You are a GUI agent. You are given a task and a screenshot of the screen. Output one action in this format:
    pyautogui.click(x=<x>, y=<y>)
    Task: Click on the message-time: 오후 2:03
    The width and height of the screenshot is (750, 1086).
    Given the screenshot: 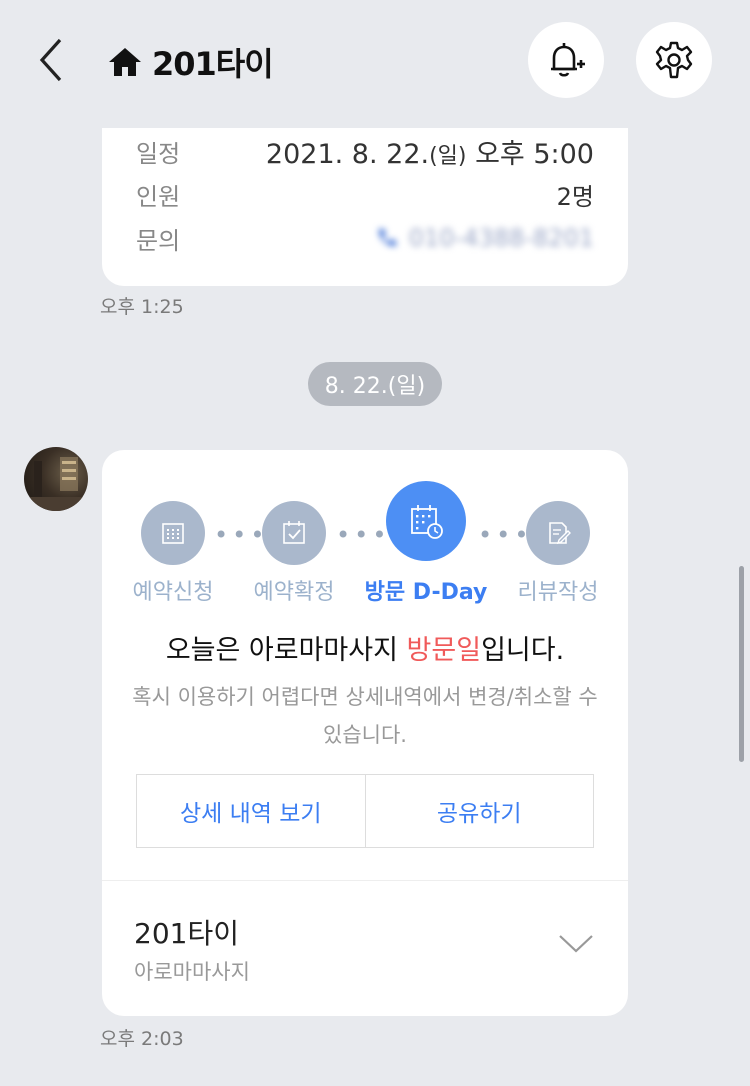 What is the action you would take?
    pyautogui.click(x=142, y=1039)
    